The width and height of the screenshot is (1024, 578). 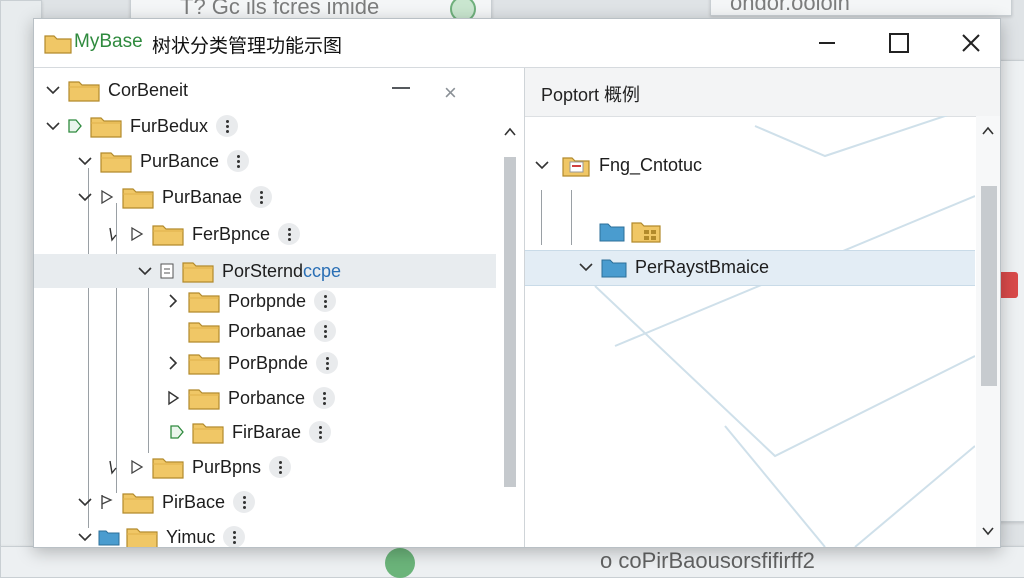 I want to click on tree-item: PurBance, so click(x=163, y=161).